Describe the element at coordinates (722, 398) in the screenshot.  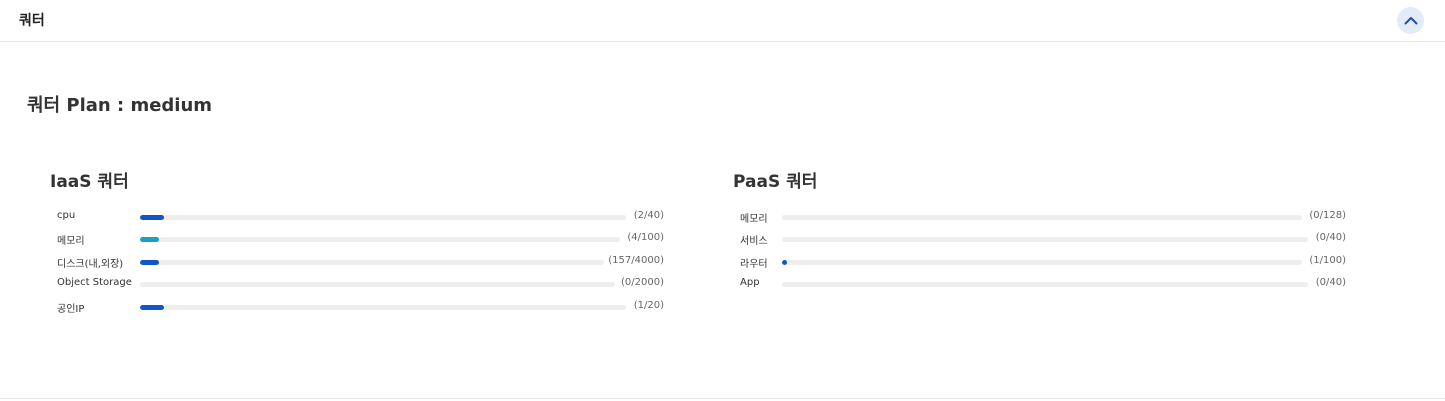
I see `bottom-divider` at that location.